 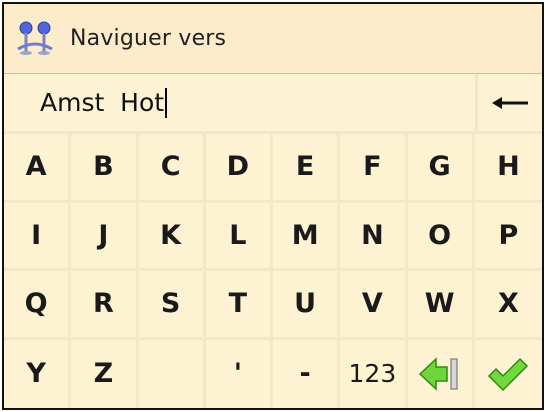 I want to click on key-p: P, so click(x=508, y=236).